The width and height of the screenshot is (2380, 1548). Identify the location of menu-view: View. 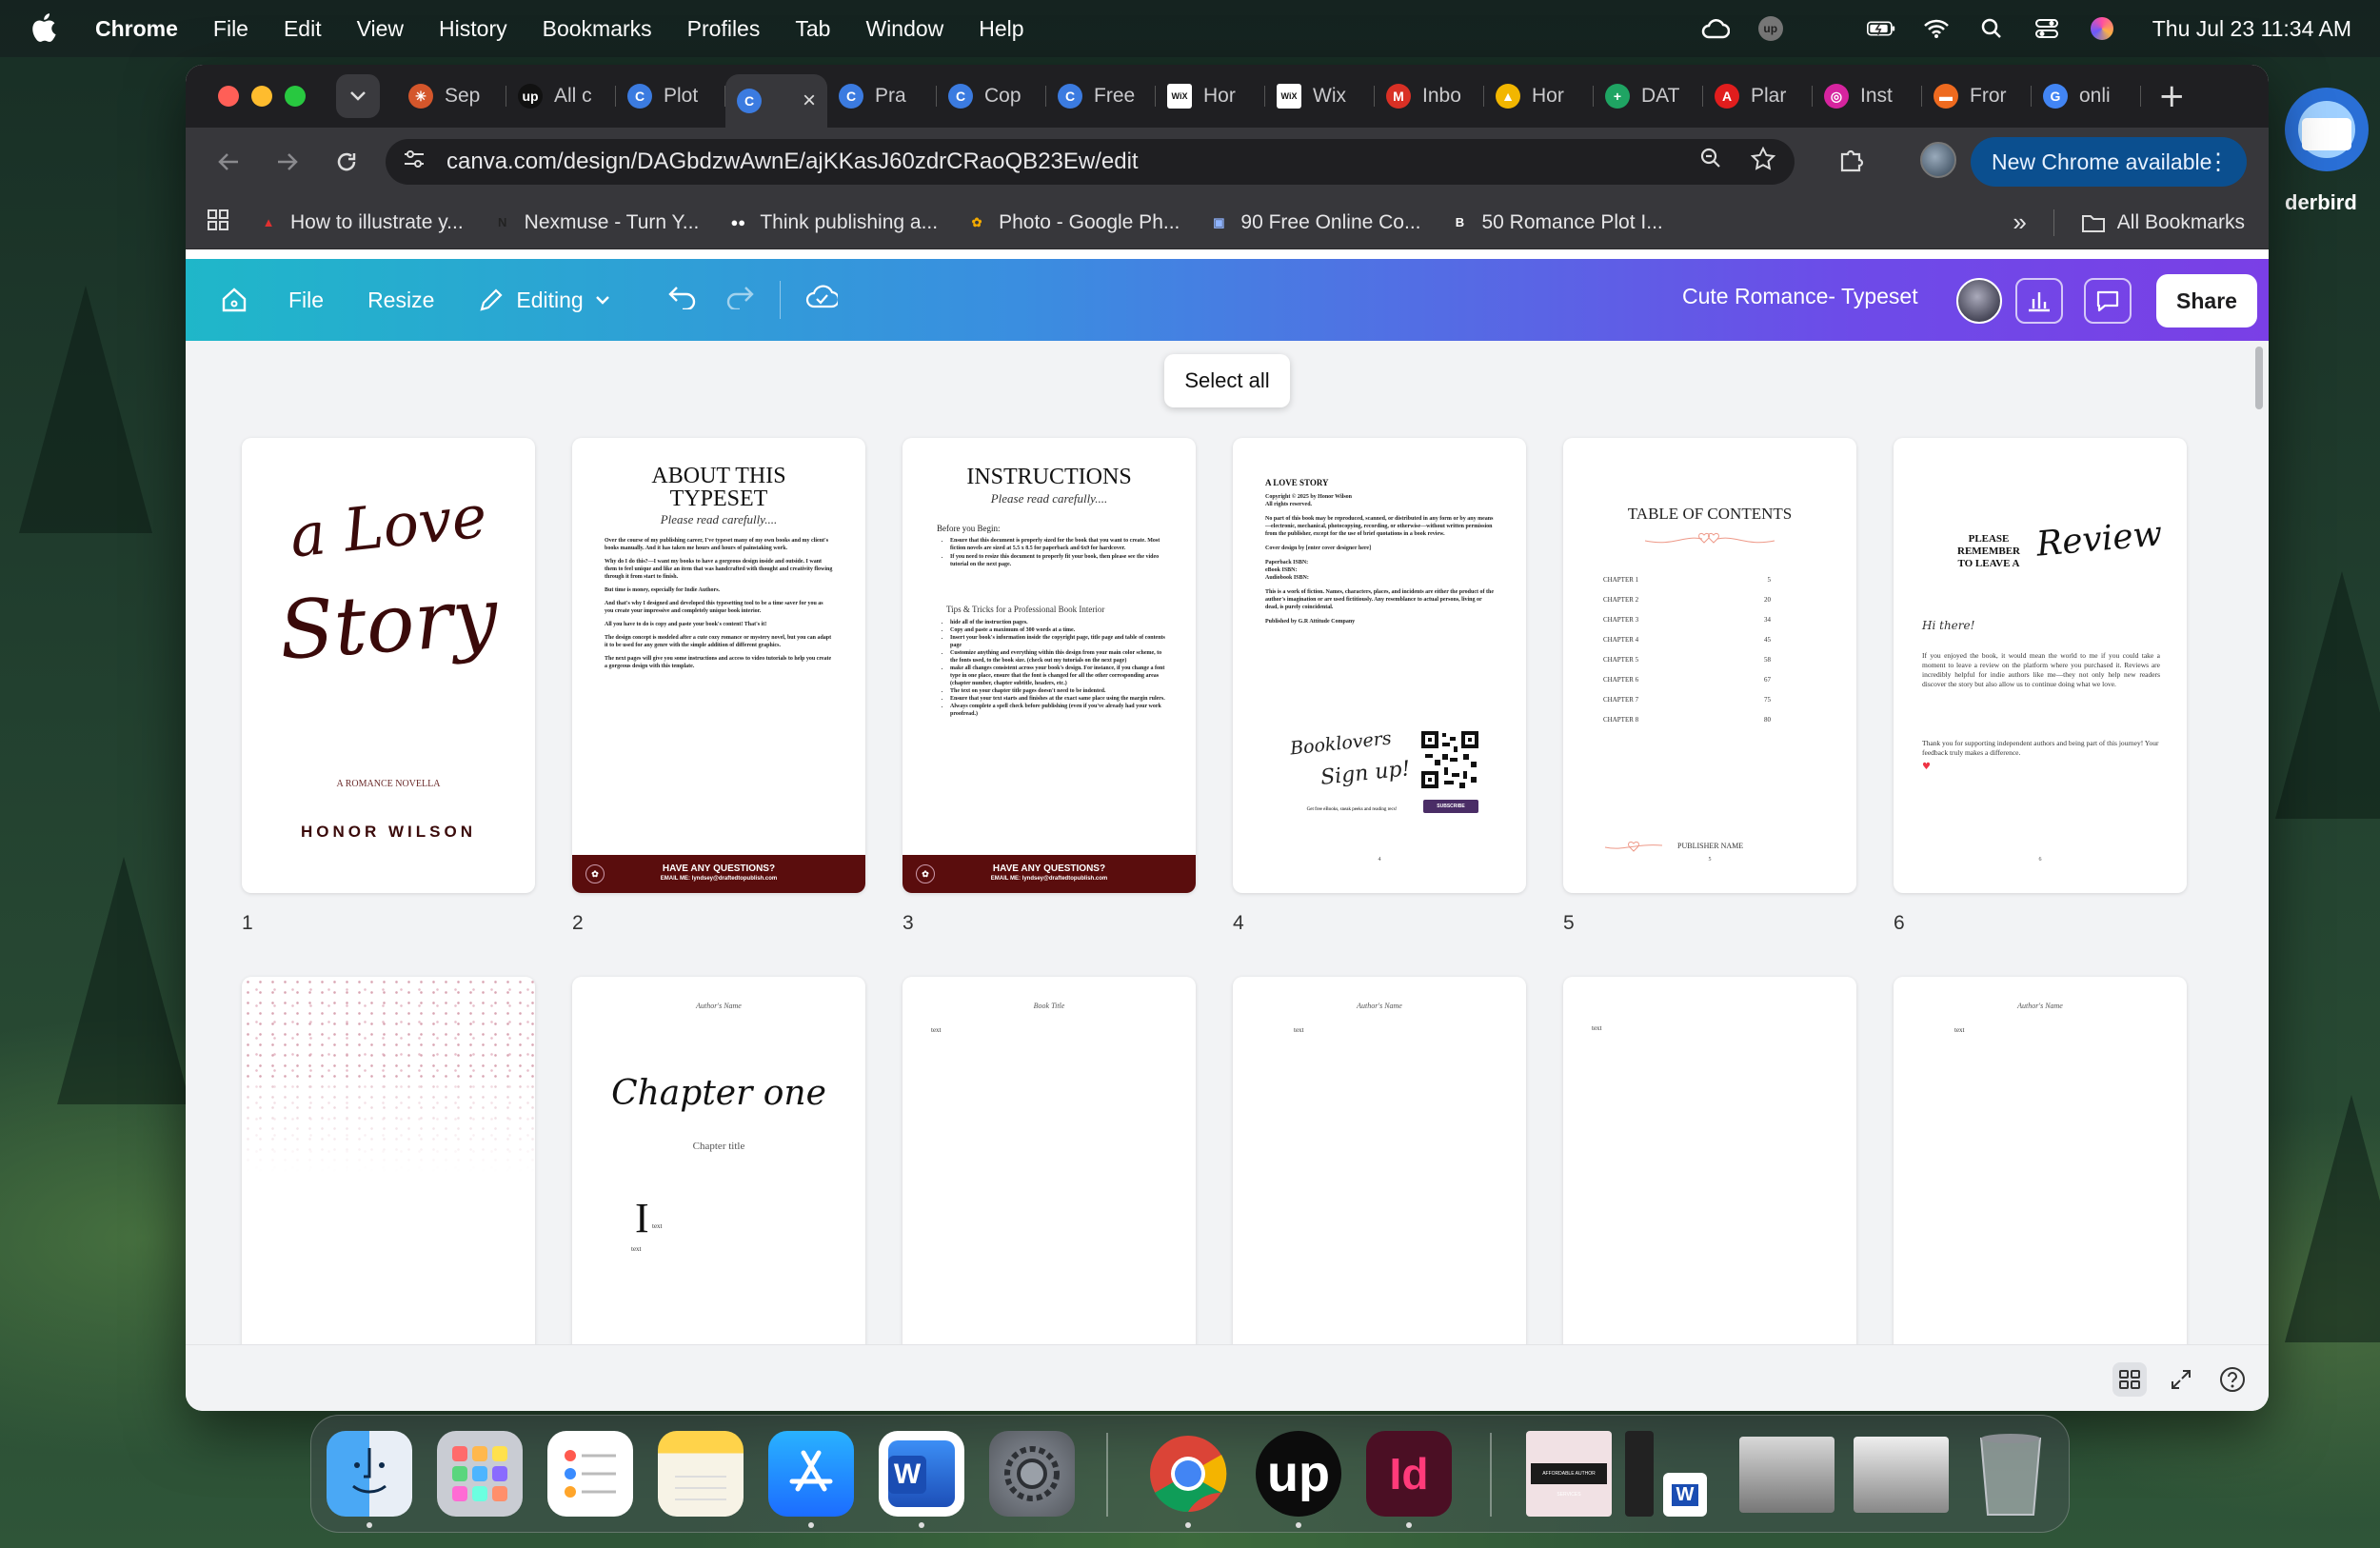
(380, 29).